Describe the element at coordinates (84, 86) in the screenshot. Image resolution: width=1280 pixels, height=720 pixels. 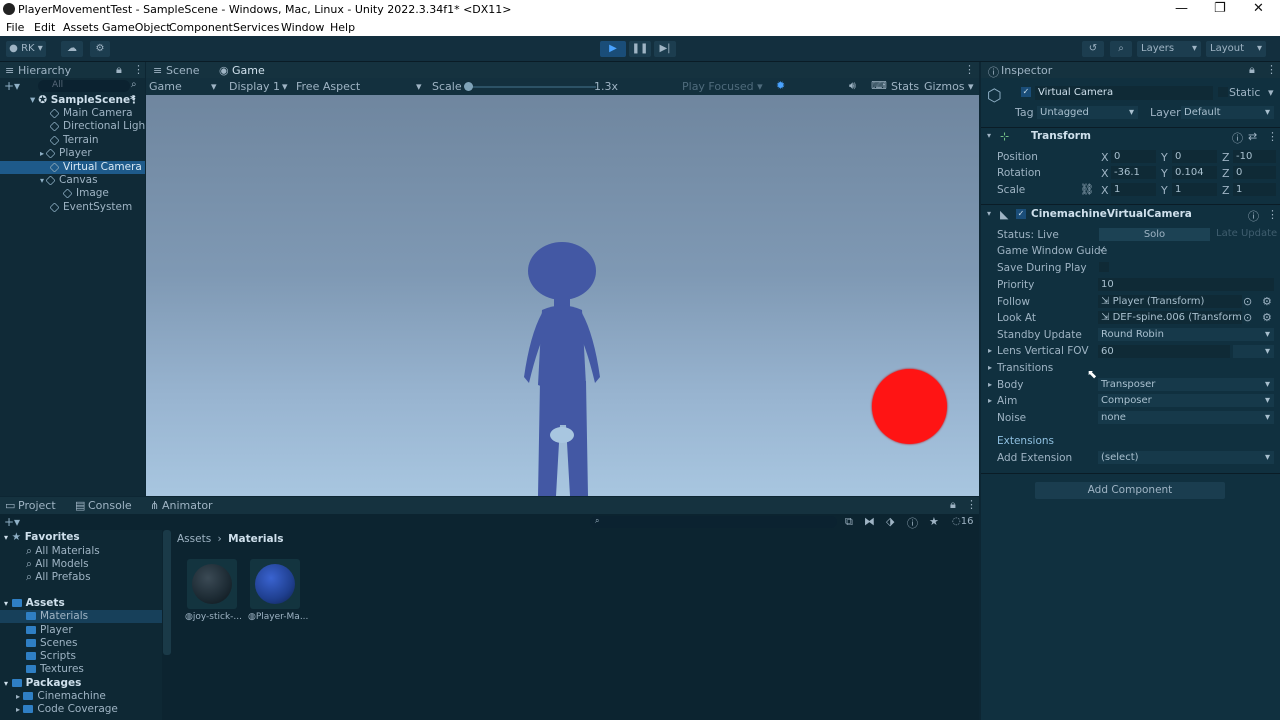
I see `hierarchy-search-input: All` at that location.